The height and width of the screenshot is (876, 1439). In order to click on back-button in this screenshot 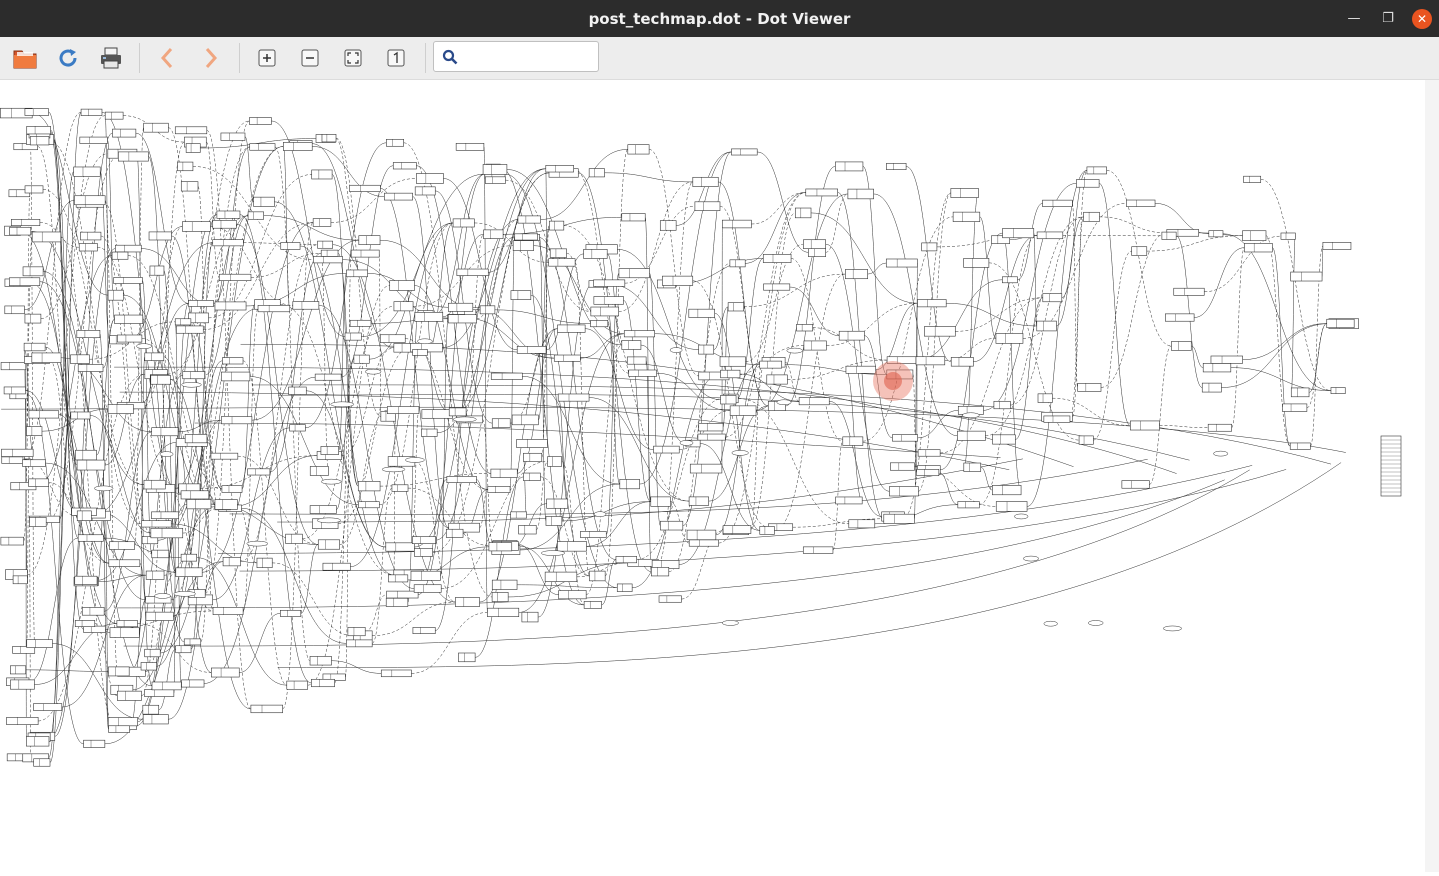, I will do `click(167, 58)`.